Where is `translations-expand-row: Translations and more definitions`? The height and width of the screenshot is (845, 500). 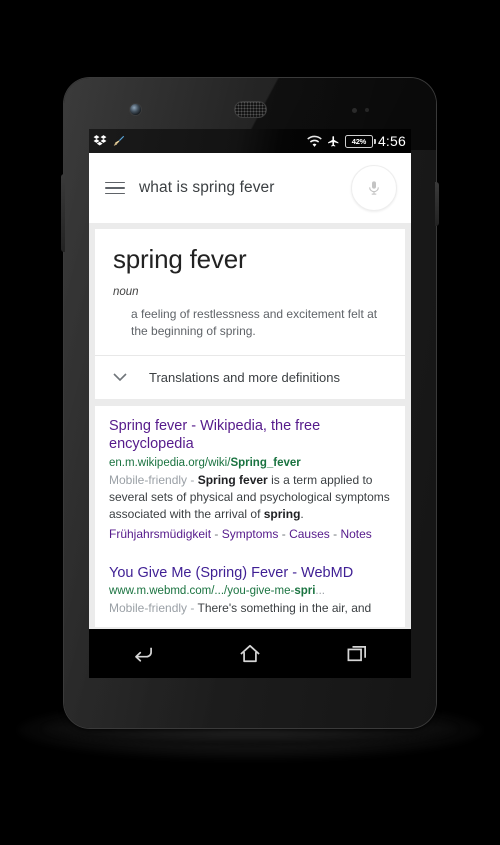 translations-expand-row: Translations and more definitions is located at coordinates (250, 377).